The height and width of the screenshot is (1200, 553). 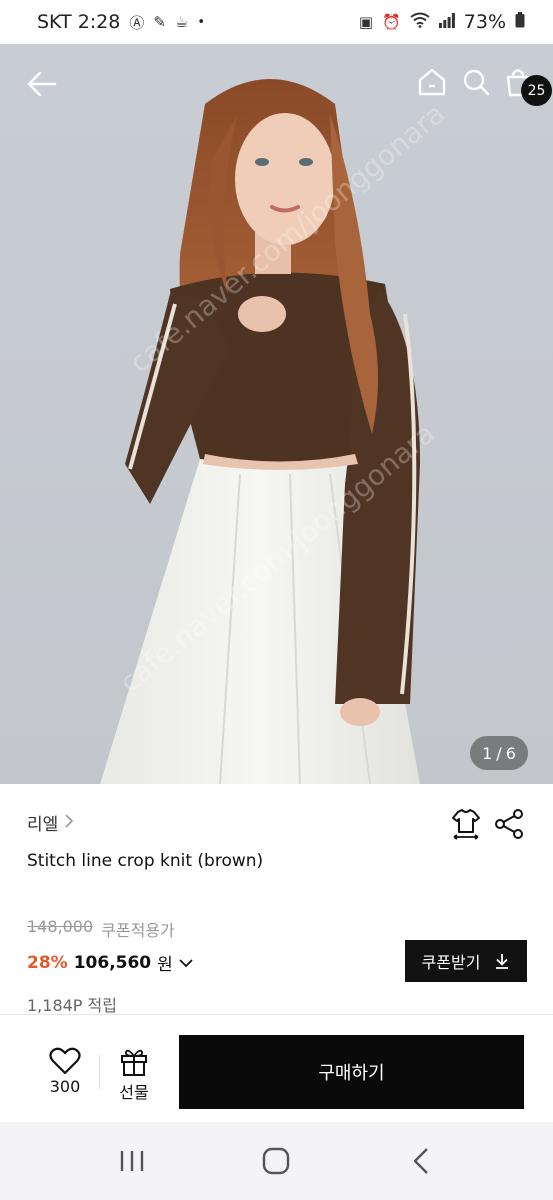 What do you see at coordinates (47, 962) in the screenshot?
I see `discount-rate: 28%` at bounding box center [47, 962].